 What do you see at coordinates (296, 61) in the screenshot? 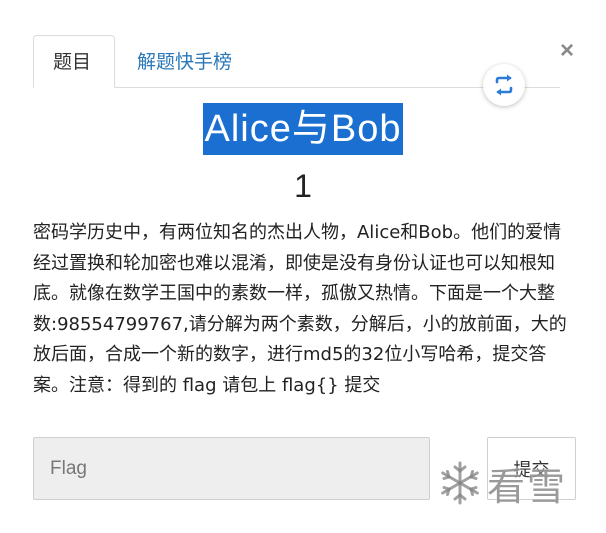
I see `tab-bar: 题目 解题快手榜` at bounding box center [296, 61].